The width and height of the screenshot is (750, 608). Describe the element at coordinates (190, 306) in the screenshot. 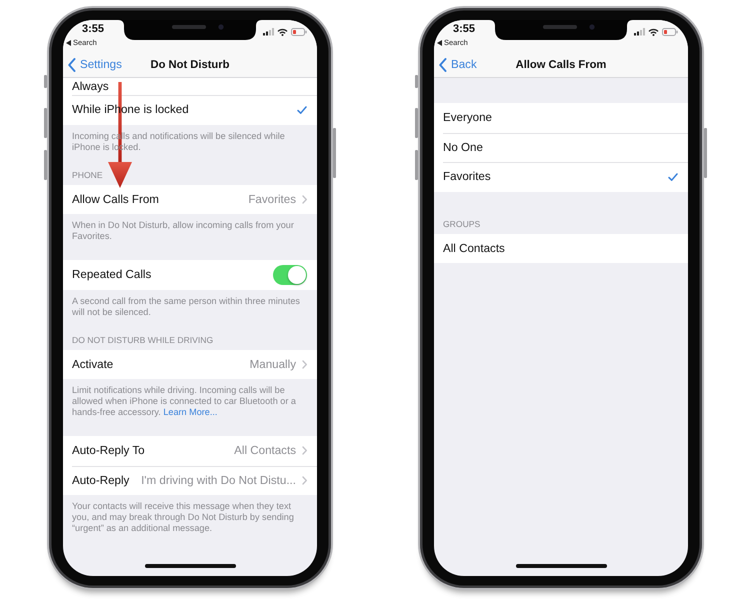

I see `section-footer: A second call from the same person within three minutes will not be silenced.` at that location.